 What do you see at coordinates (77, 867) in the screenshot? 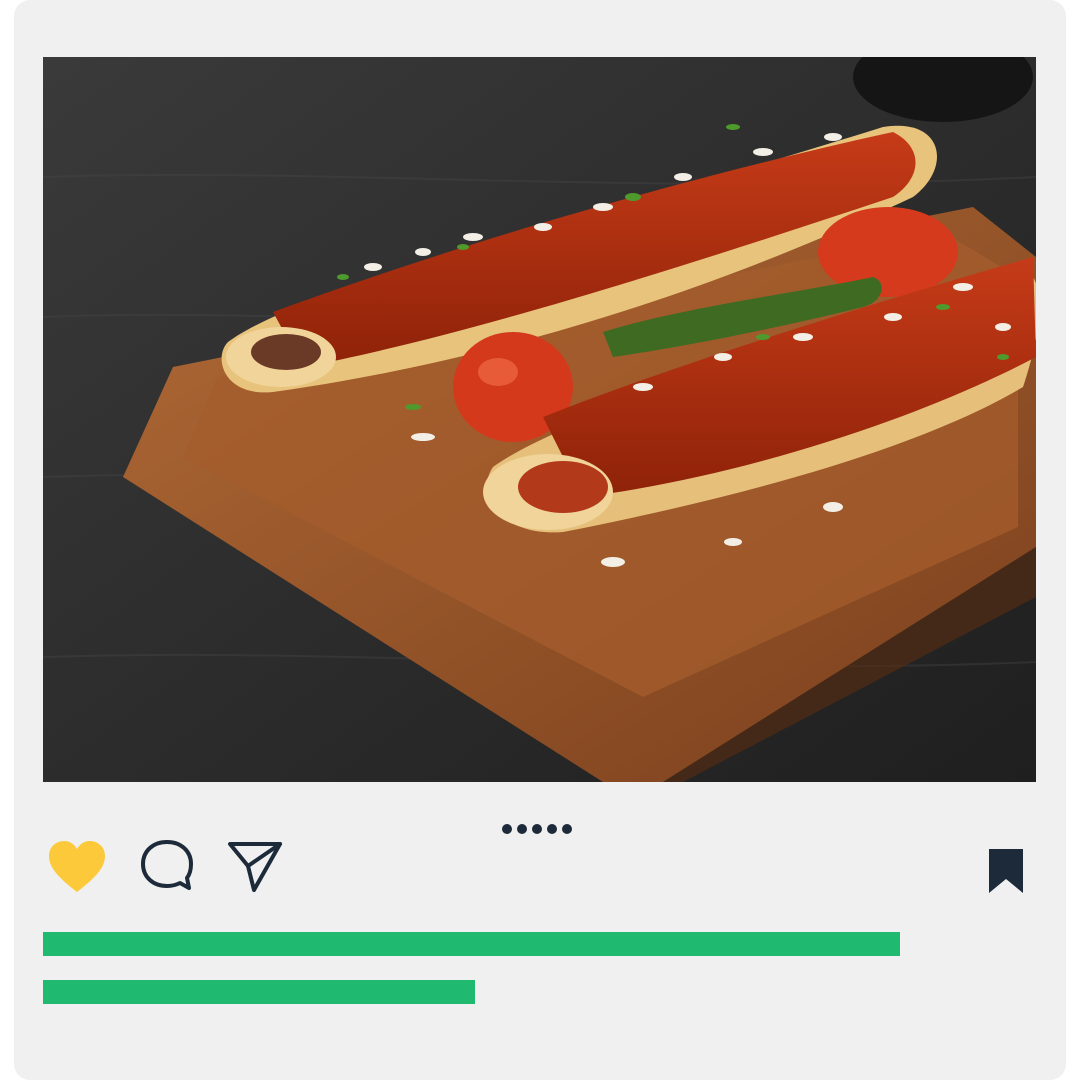
I see `heart-filled-icon` at bounding box center [77, 867].